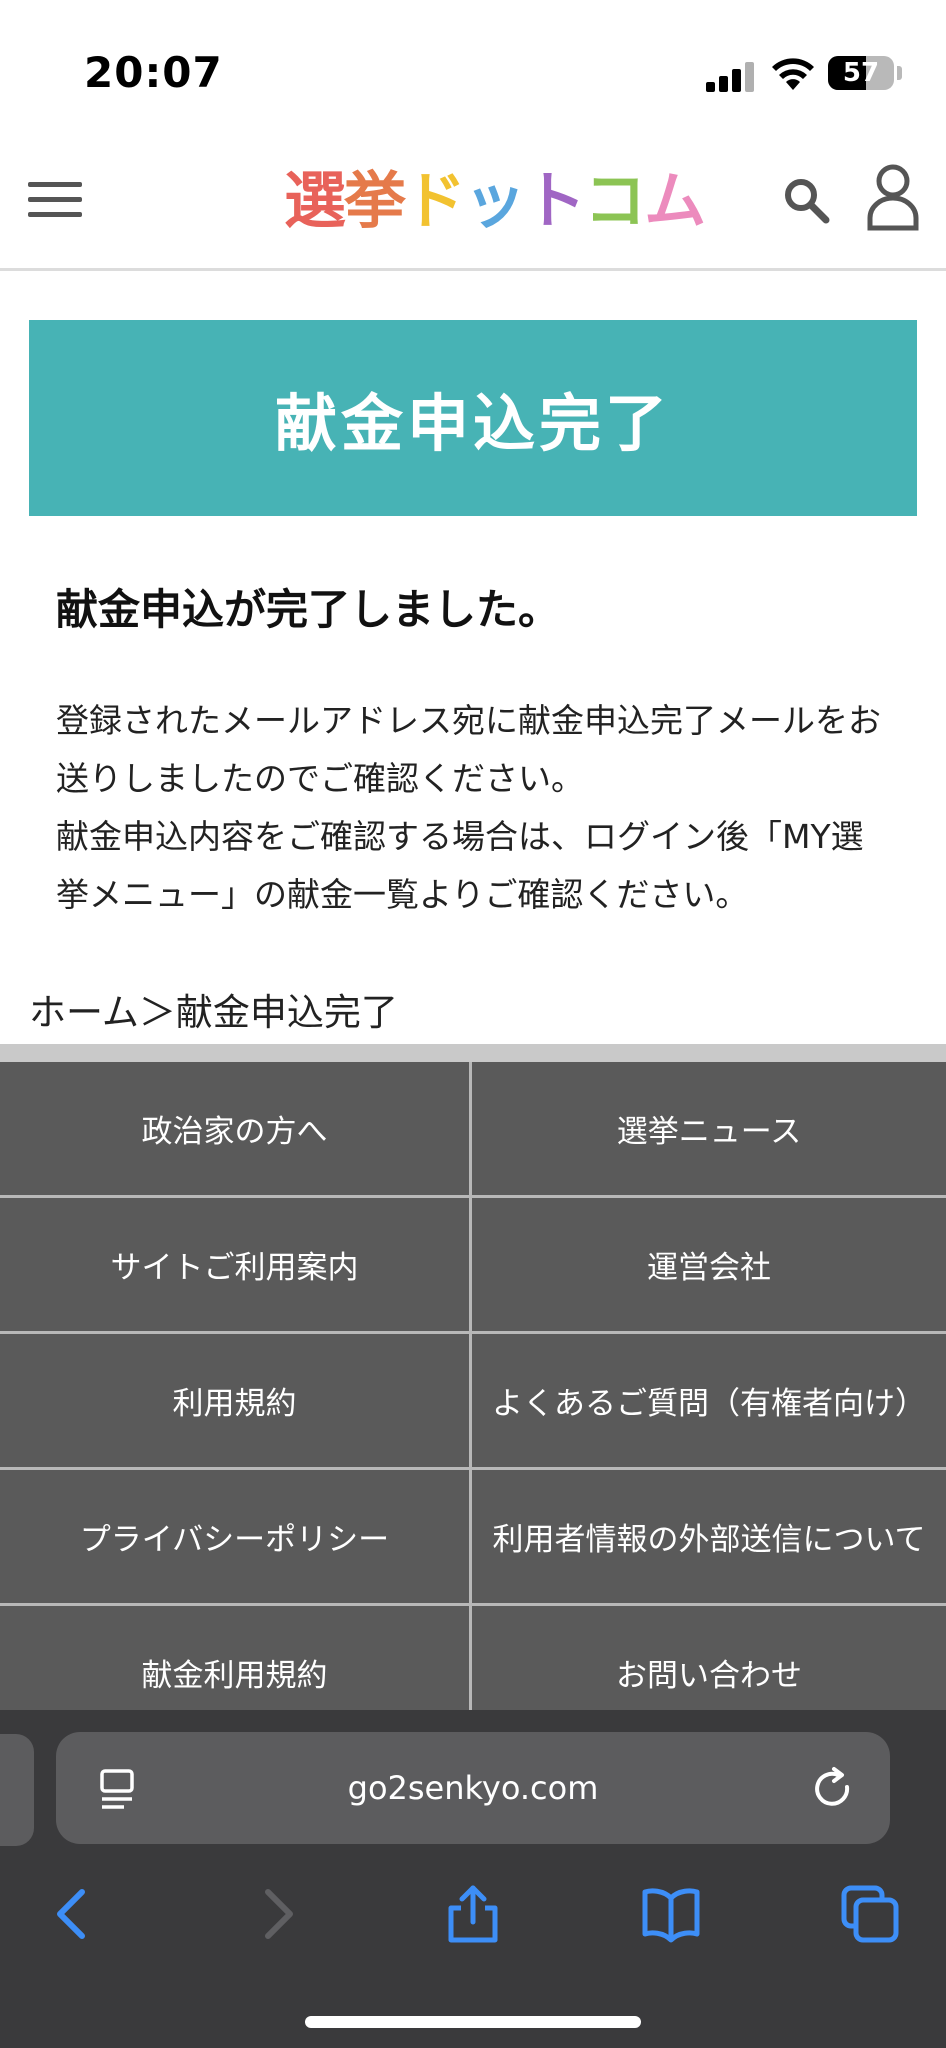 The height and width of the screenshot is (2048, 946). I want to click on breadcrumb-home-link: ホーム, so click(84, 1012).